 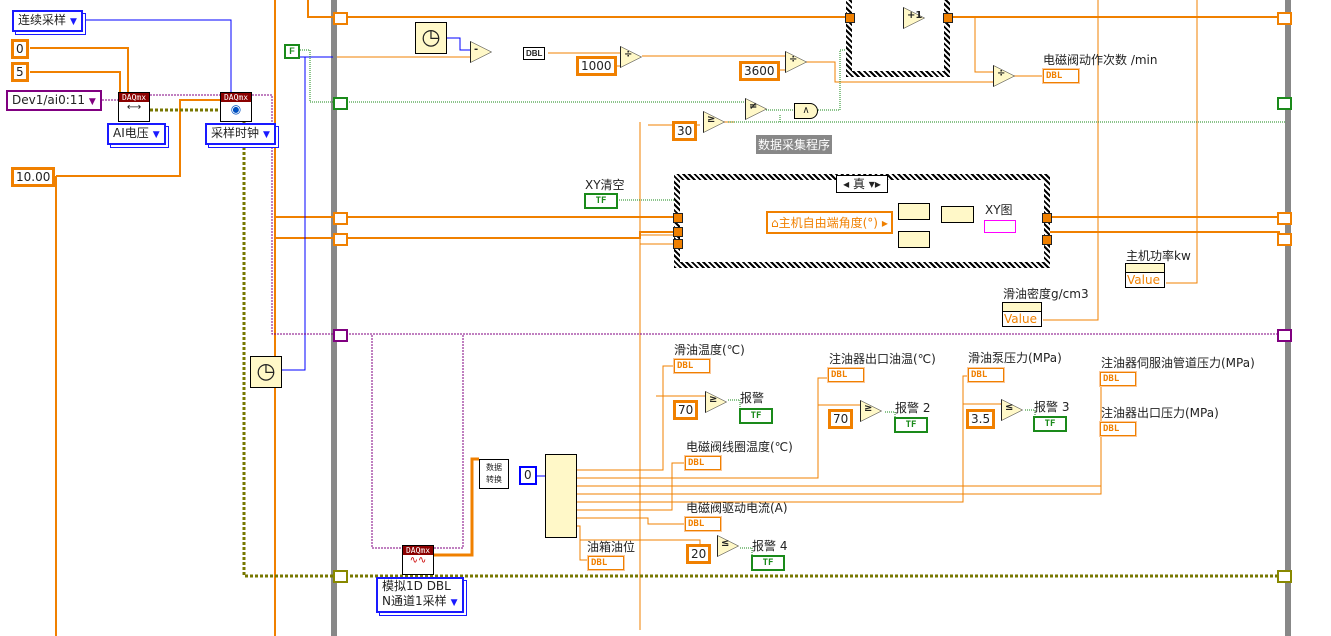 I want to click on index-constant: 0, so click(x=528, y=475).